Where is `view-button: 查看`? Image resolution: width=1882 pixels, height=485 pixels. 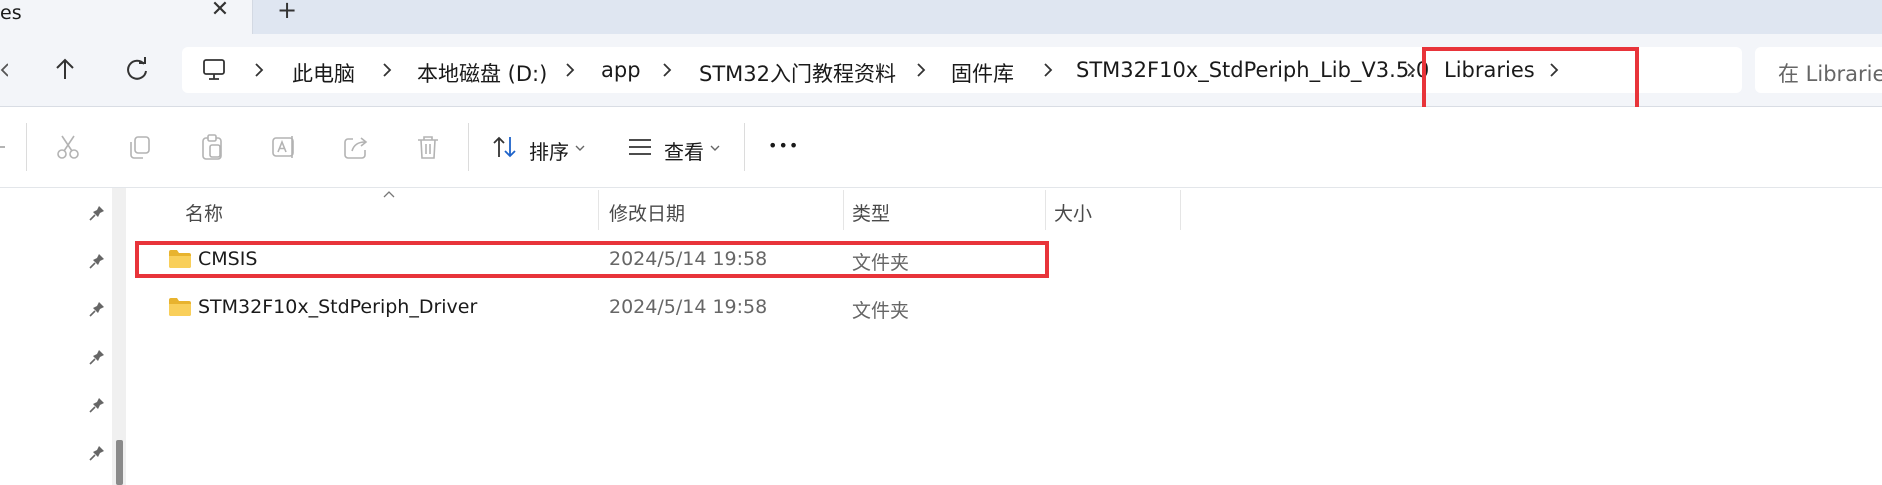
view-button: 查看 is located at coordinates (674, 148).